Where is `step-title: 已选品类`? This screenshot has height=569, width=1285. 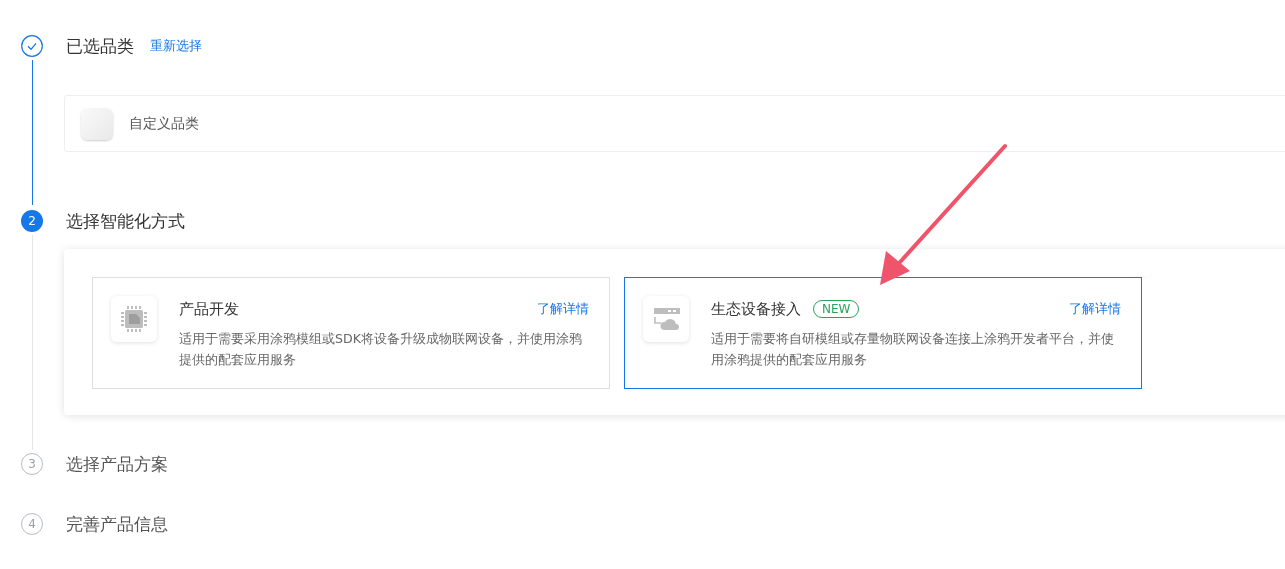 step-title: 已选品类 is located at coordinates (100, 46).